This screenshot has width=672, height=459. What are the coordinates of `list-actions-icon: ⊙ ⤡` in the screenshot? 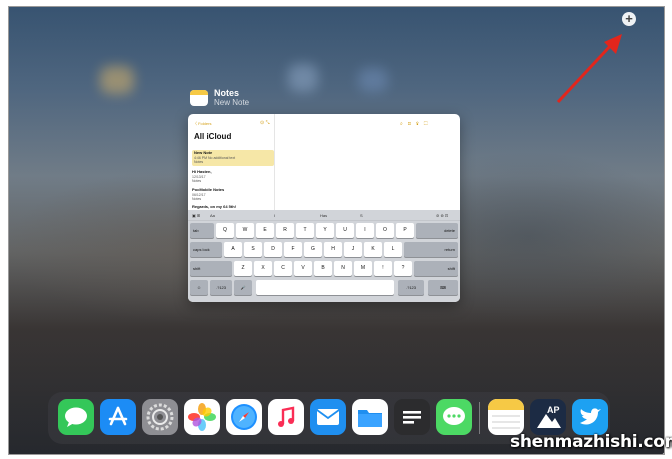 It's located at (265, 123).